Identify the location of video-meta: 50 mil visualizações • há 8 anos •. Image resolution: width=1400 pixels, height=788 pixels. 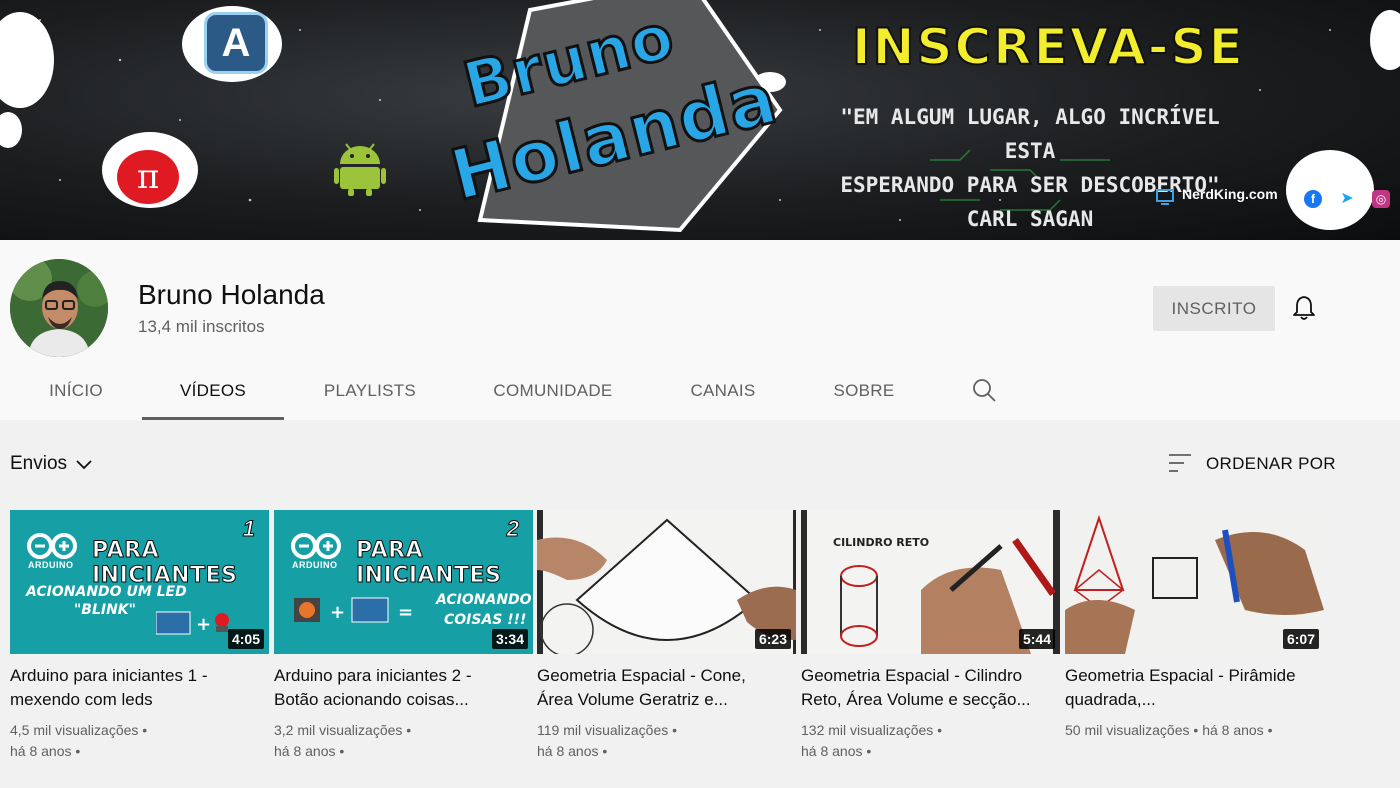
(1169, 730).